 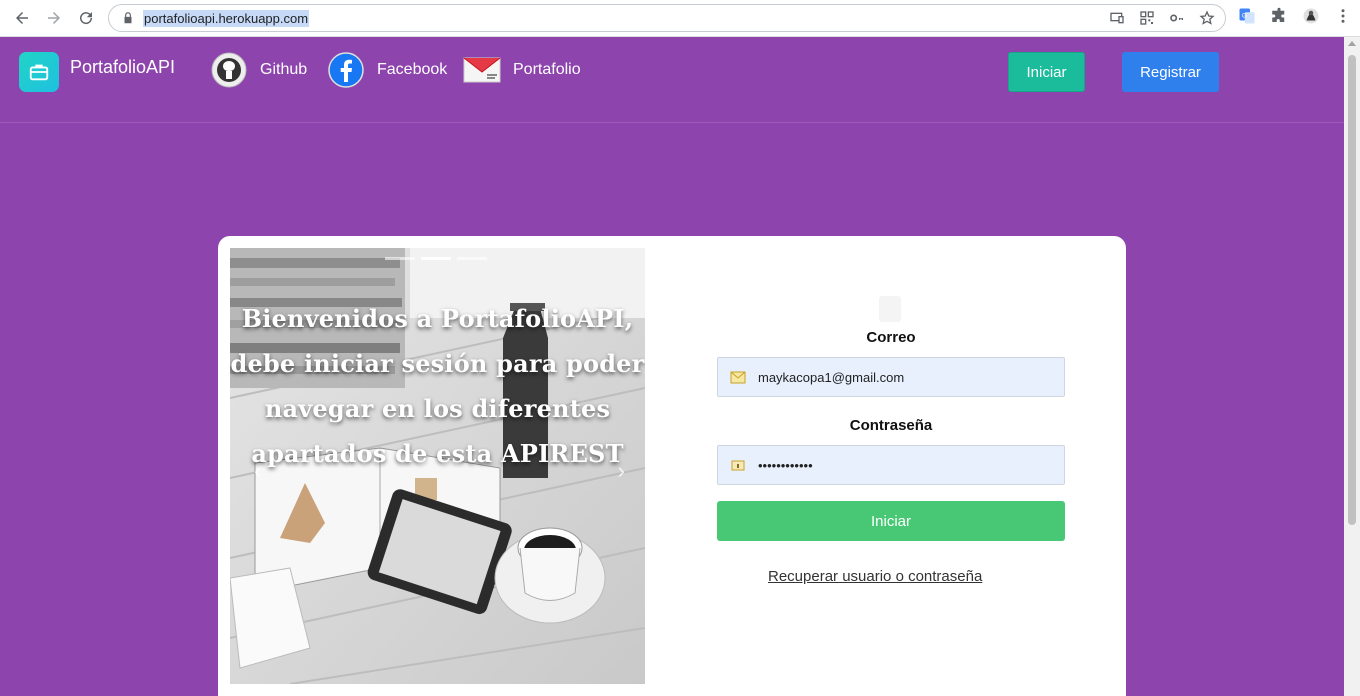 I want to click on reload-icon, so click(x=86, y=18).